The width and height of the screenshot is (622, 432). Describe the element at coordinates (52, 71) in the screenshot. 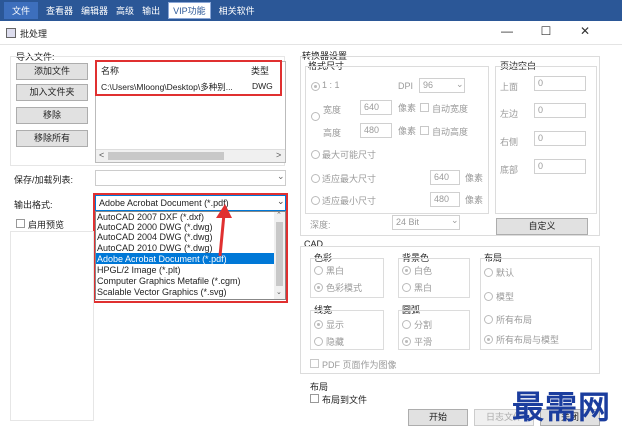

I see `add-file-button: 添加文件` at that location.